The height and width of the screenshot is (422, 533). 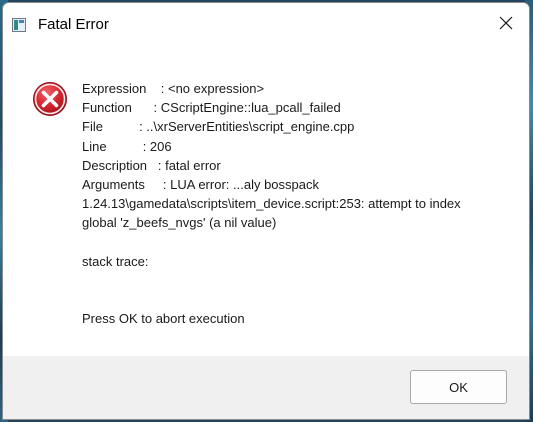 I want to click on close-button, so click(x=506, y=23).